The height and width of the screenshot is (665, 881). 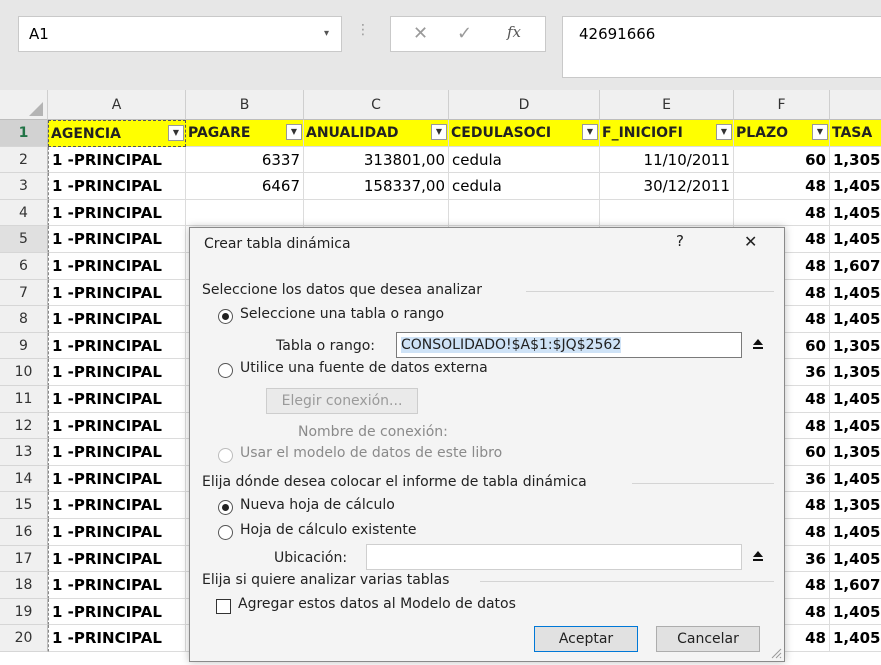 What do you see at coordinates (223, 606) in the screenshot?
I see `add-to-data-model-checkbox` at bounding box center [223, 606].